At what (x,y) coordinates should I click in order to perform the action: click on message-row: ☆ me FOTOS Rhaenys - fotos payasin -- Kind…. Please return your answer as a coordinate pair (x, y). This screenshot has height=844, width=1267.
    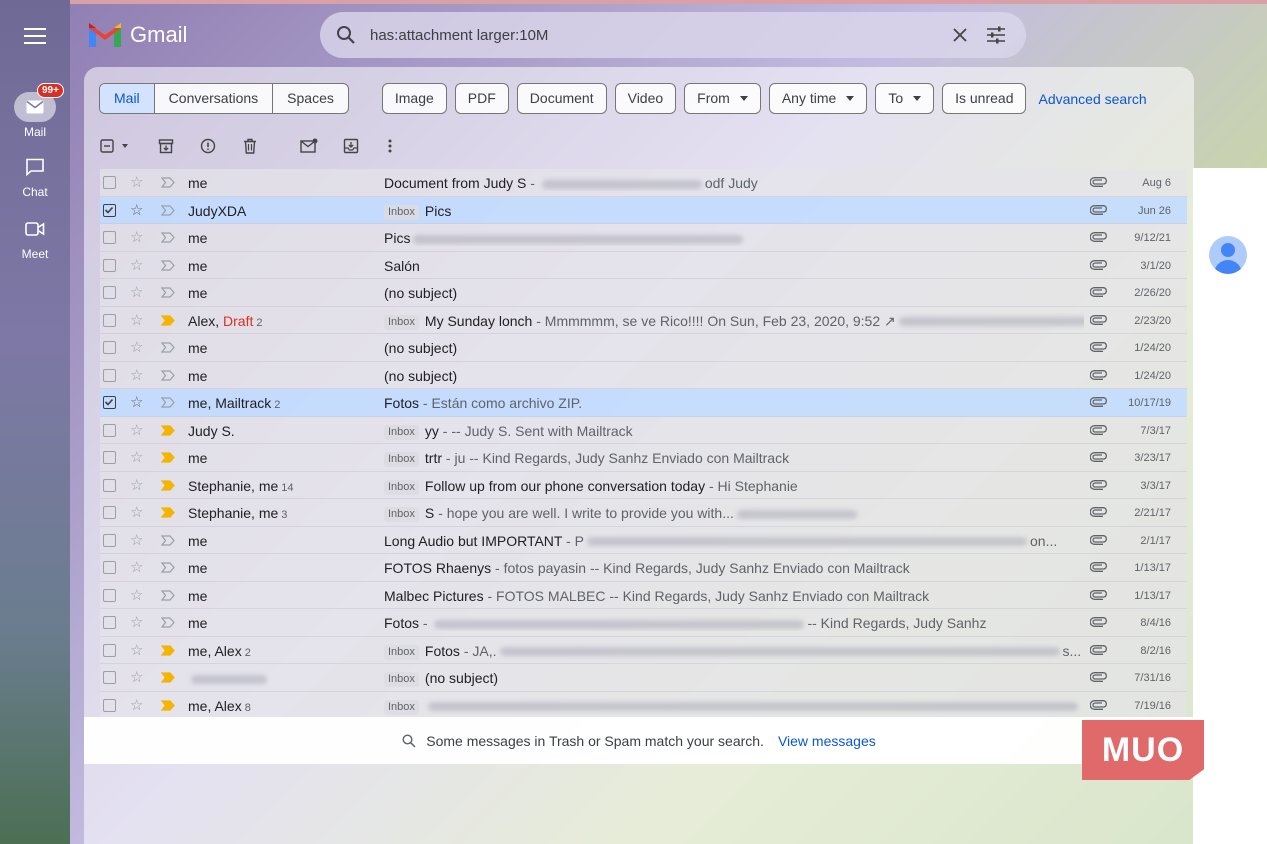
    Looking at the image, I should click on (643, 568).